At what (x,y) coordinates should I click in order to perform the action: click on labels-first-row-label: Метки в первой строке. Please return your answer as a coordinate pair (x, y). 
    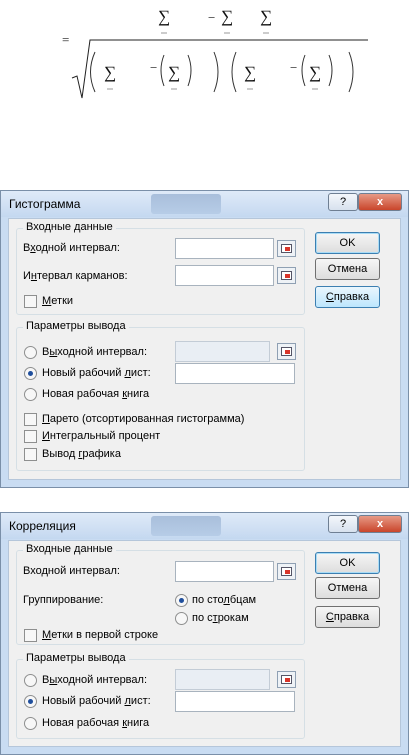
    Looking at the image, I should click on (100, 635).